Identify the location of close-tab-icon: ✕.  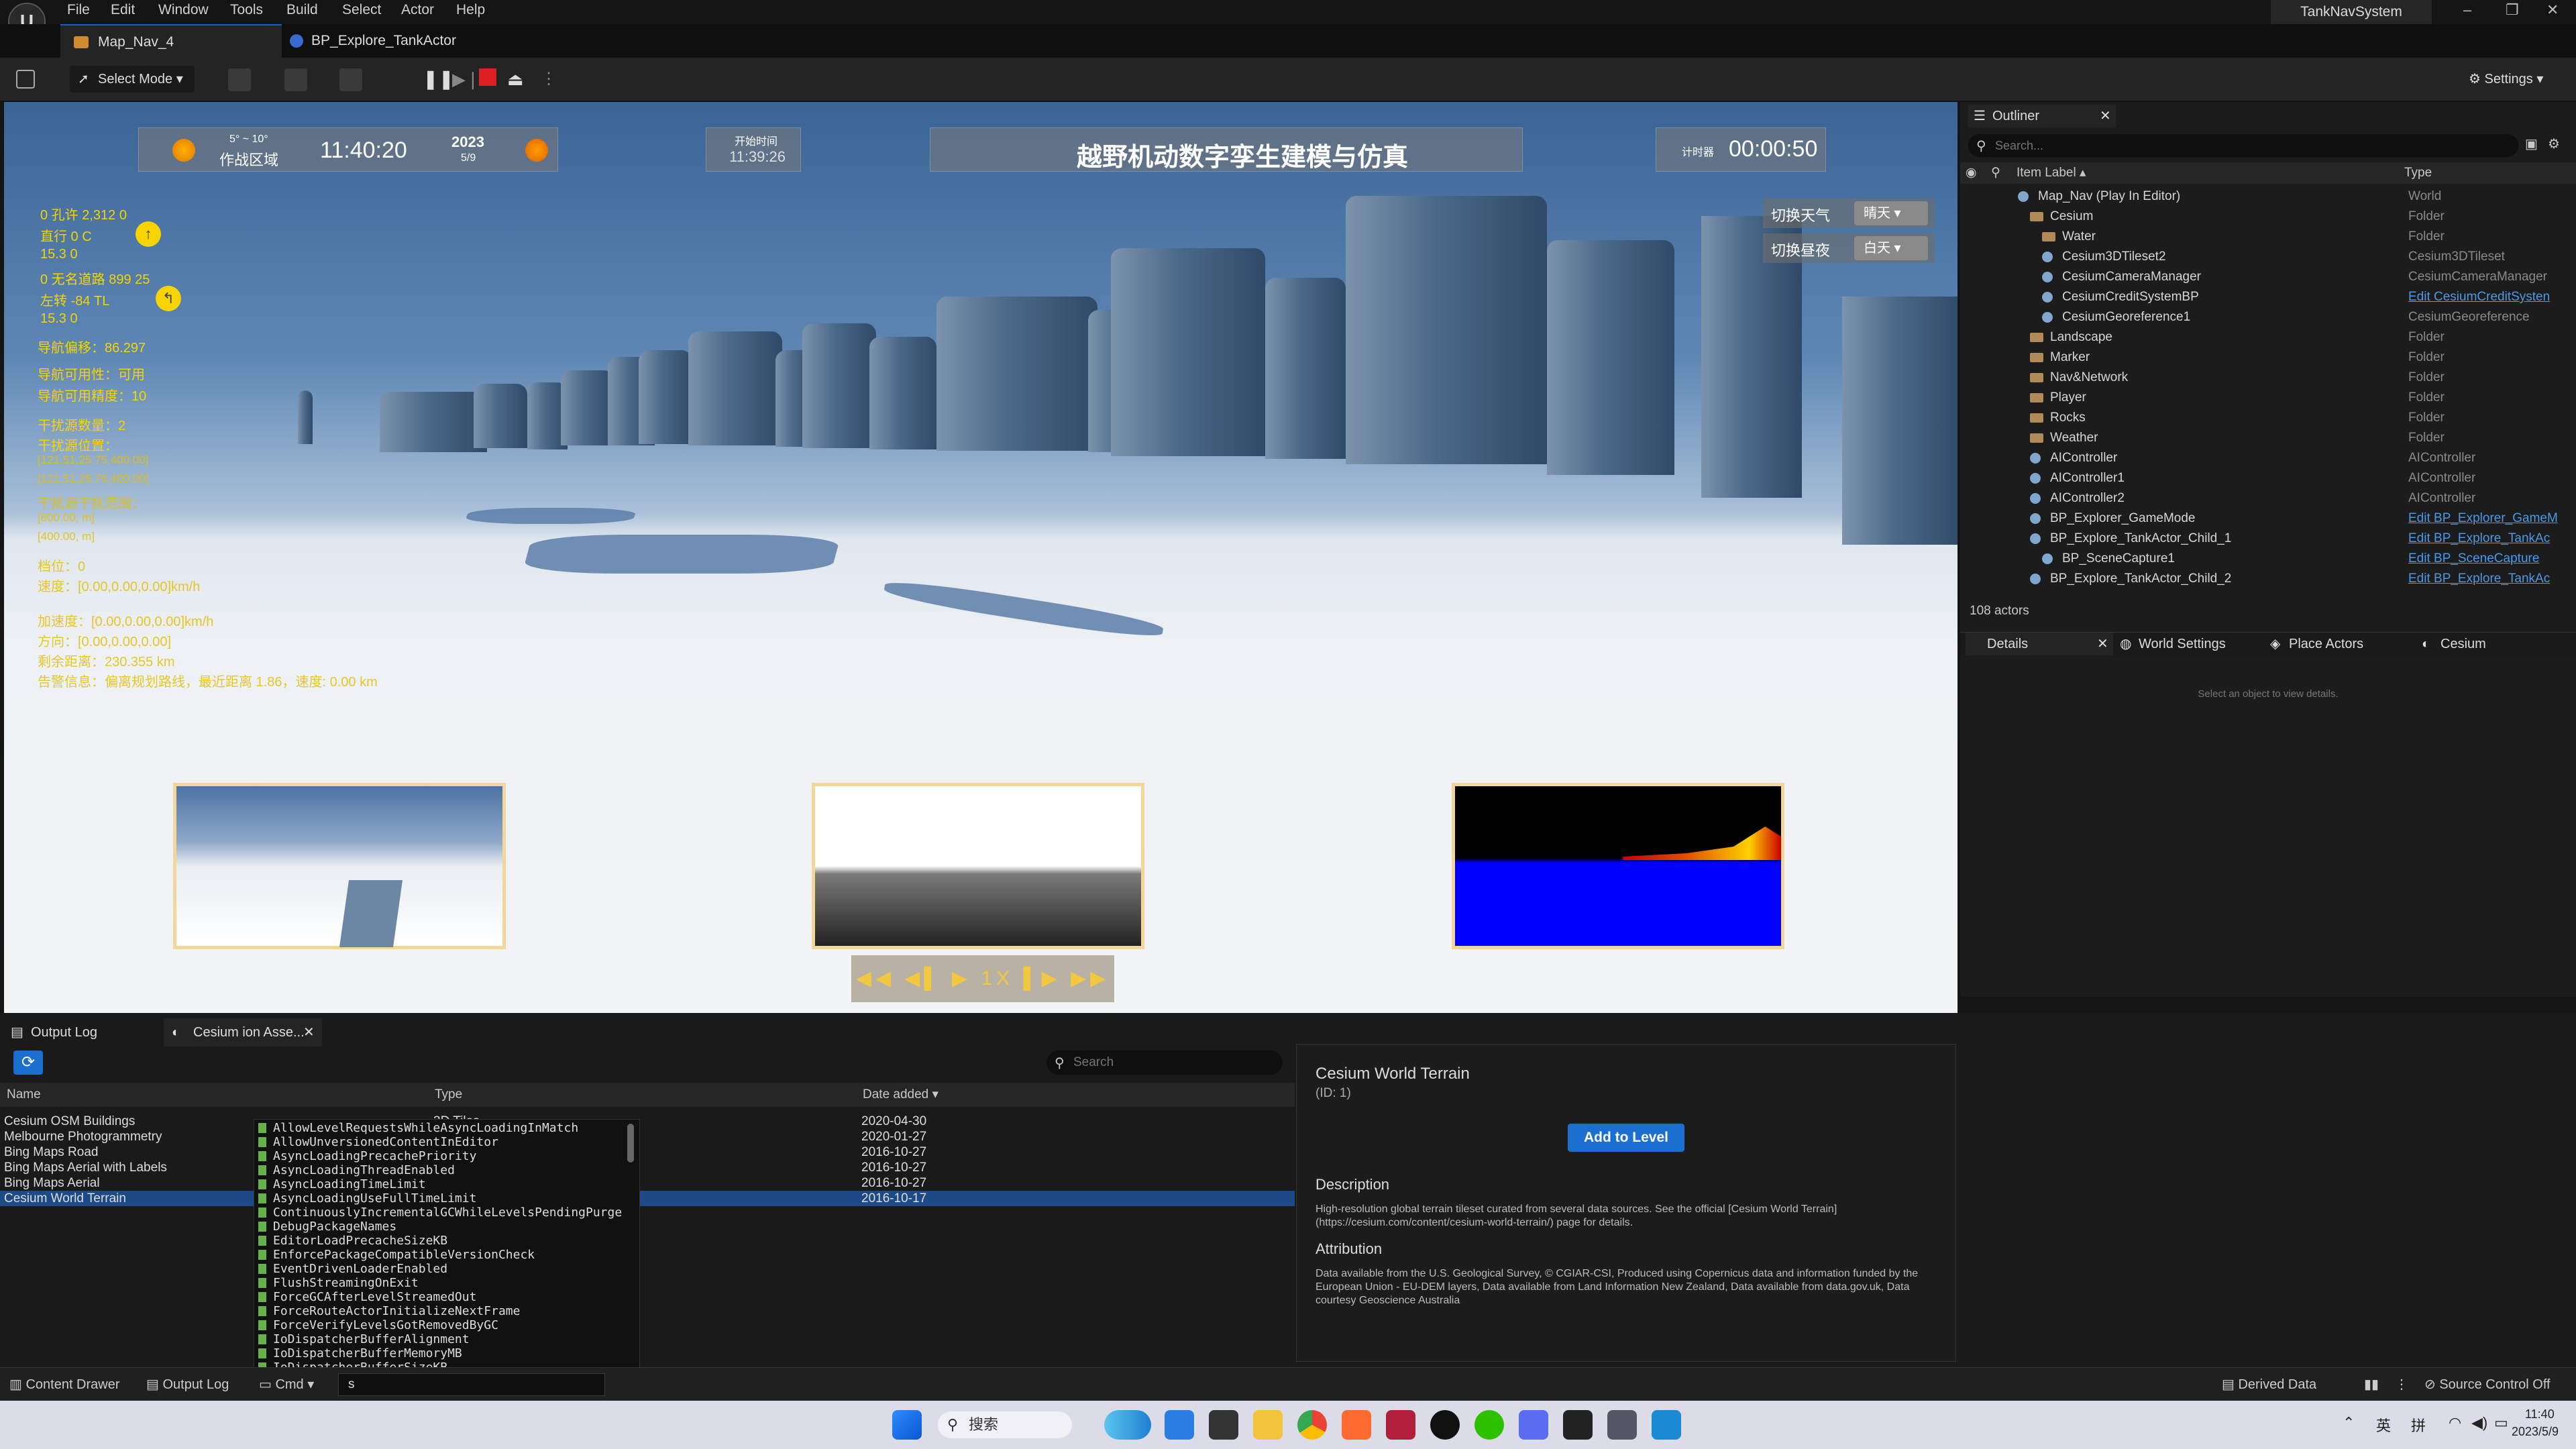
(2105, 116).